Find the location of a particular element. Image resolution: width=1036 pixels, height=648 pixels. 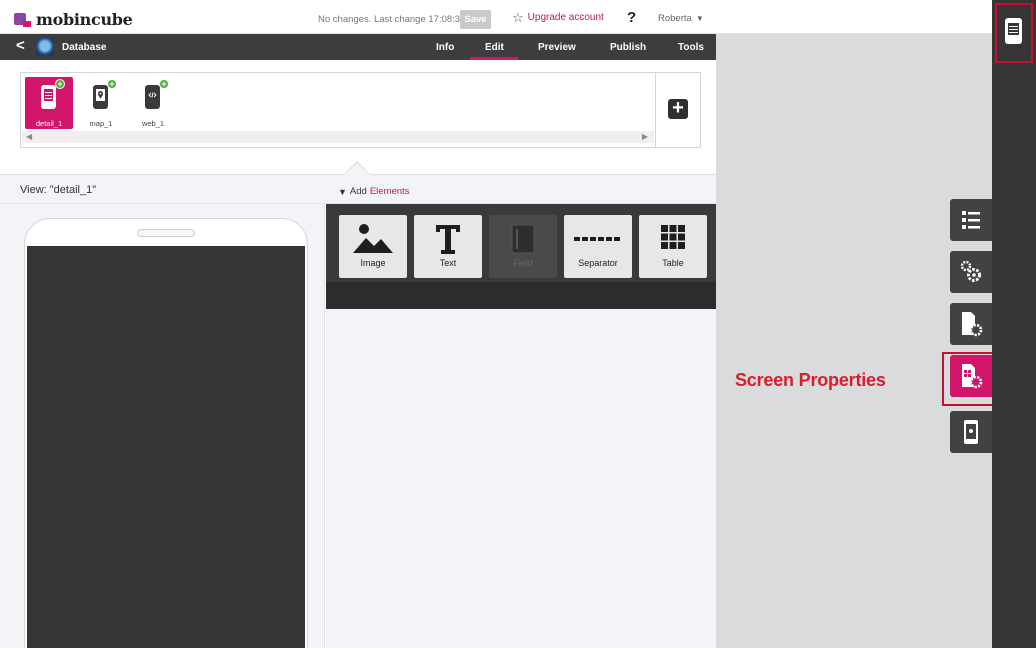

side-tool-settings is located at coordinates (971, 272).